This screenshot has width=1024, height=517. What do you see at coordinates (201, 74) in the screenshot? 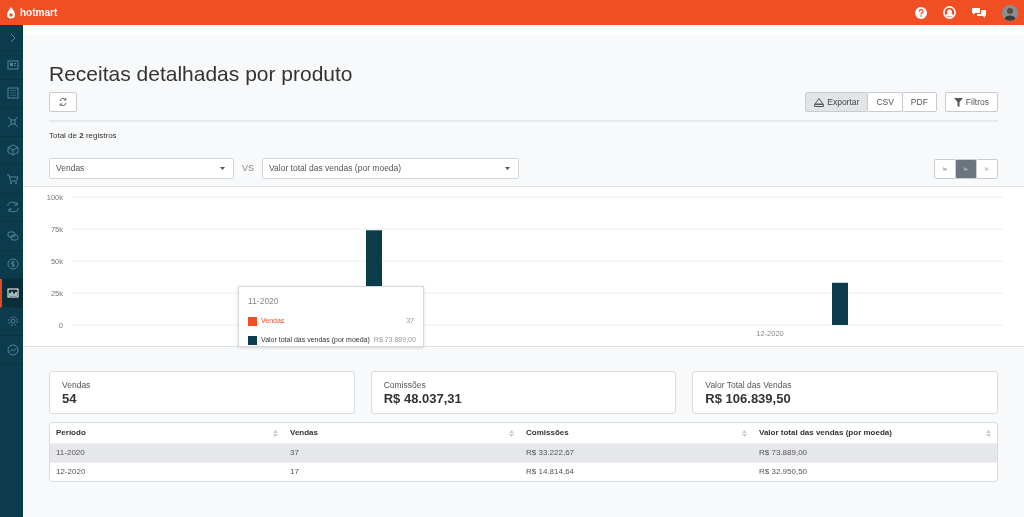
I see `page-title: Receitas detalhadas por produto` at bounding box center [201, 74].